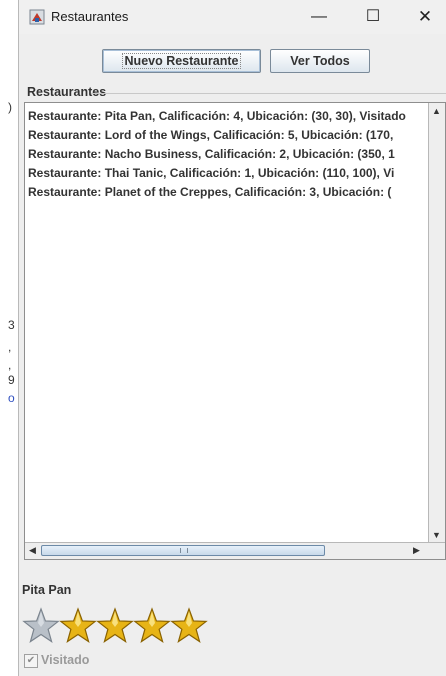  What do you see at coordinates (67, 92) in the screenshot?
I see `group-title: Restaurantes` at bounding box center [67, 92].